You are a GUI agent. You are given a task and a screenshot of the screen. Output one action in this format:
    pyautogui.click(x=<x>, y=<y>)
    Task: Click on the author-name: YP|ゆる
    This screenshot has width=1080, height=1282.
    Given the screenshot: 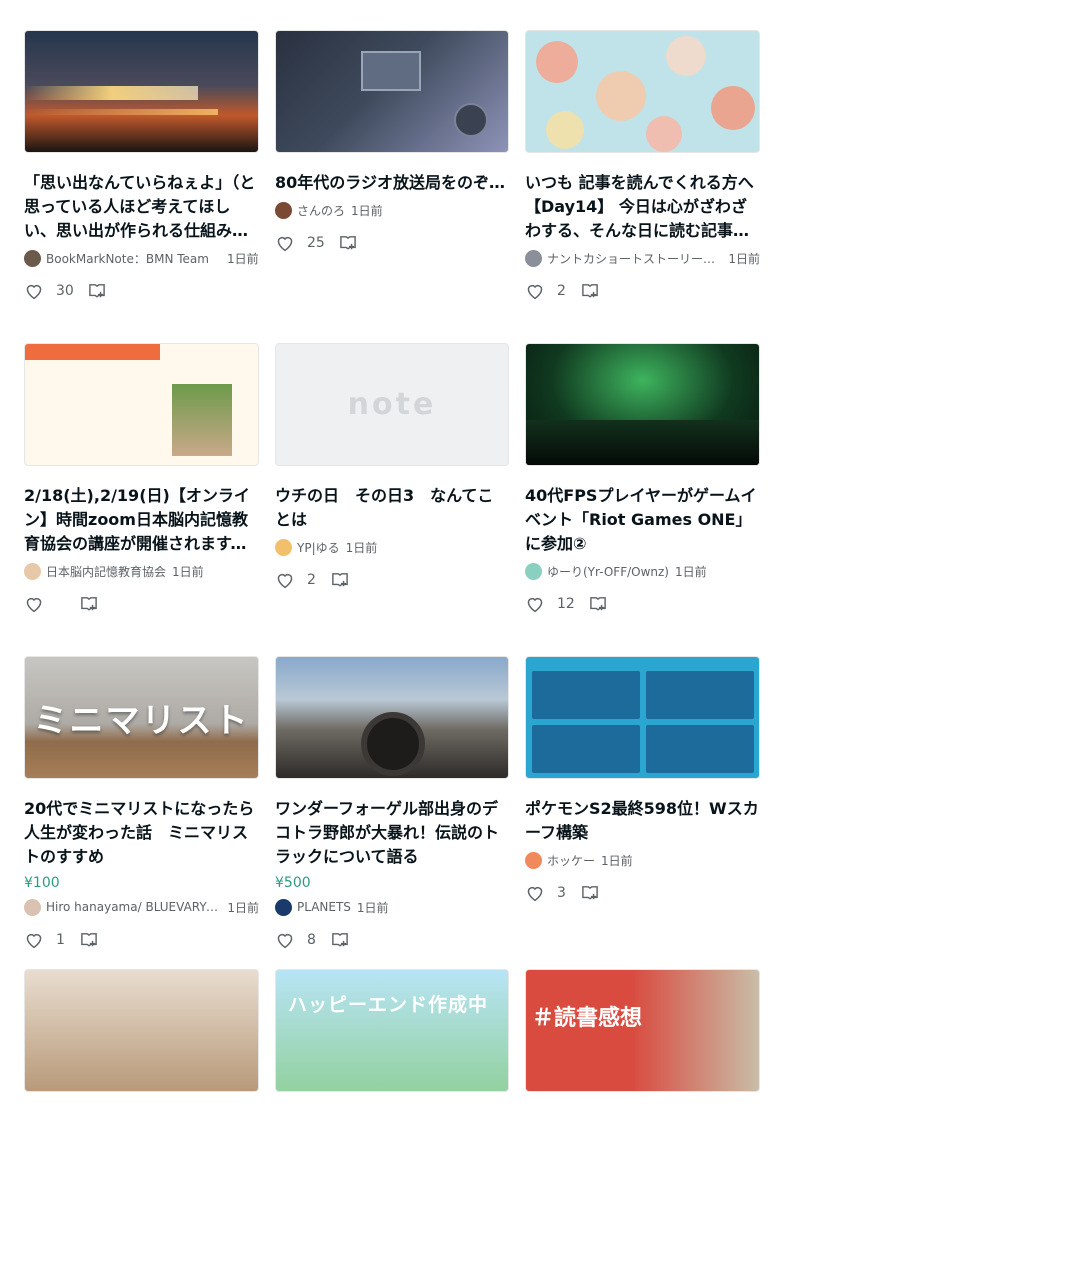 What is the action you would take?
    pyautogui.click(x=318, y=547)
    